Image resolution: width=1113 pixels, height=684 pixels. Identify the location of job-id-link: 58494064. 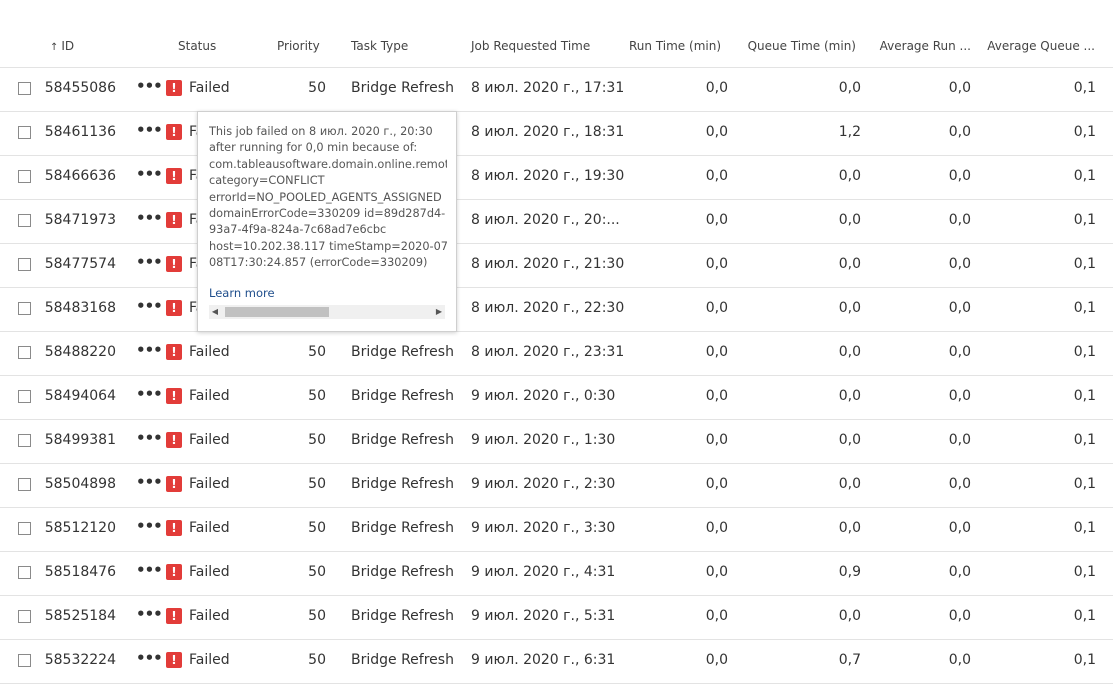
(80, 396).